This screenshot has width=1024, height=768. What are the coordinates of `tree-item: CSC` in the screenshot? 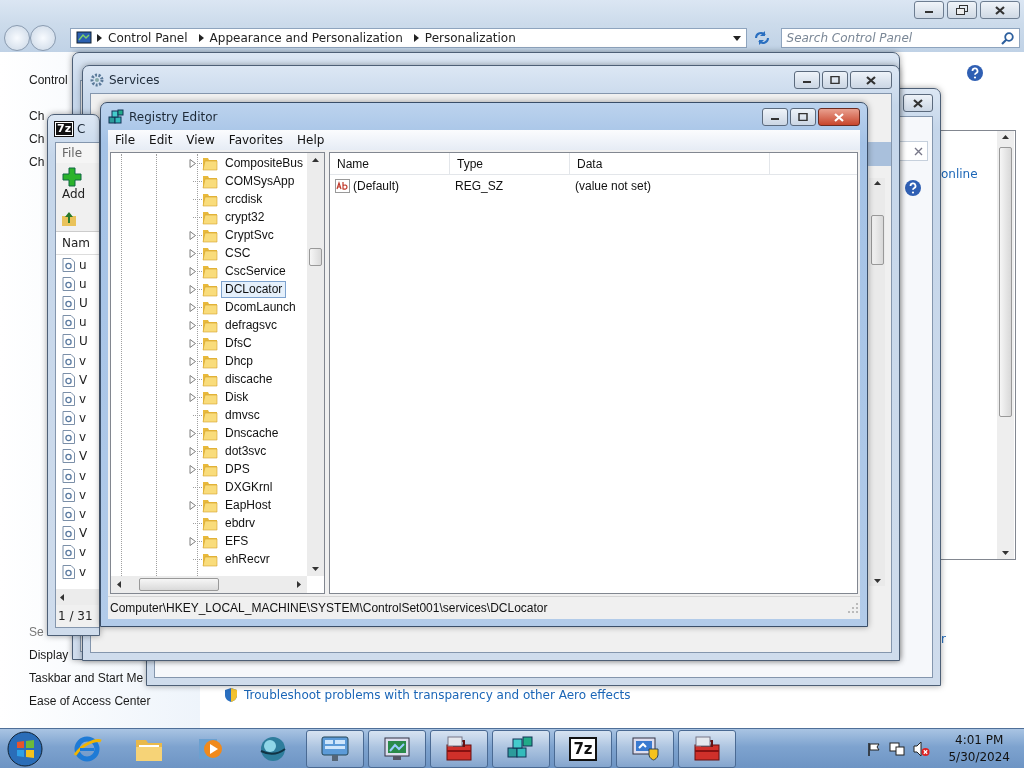 It's located at (238, 253).